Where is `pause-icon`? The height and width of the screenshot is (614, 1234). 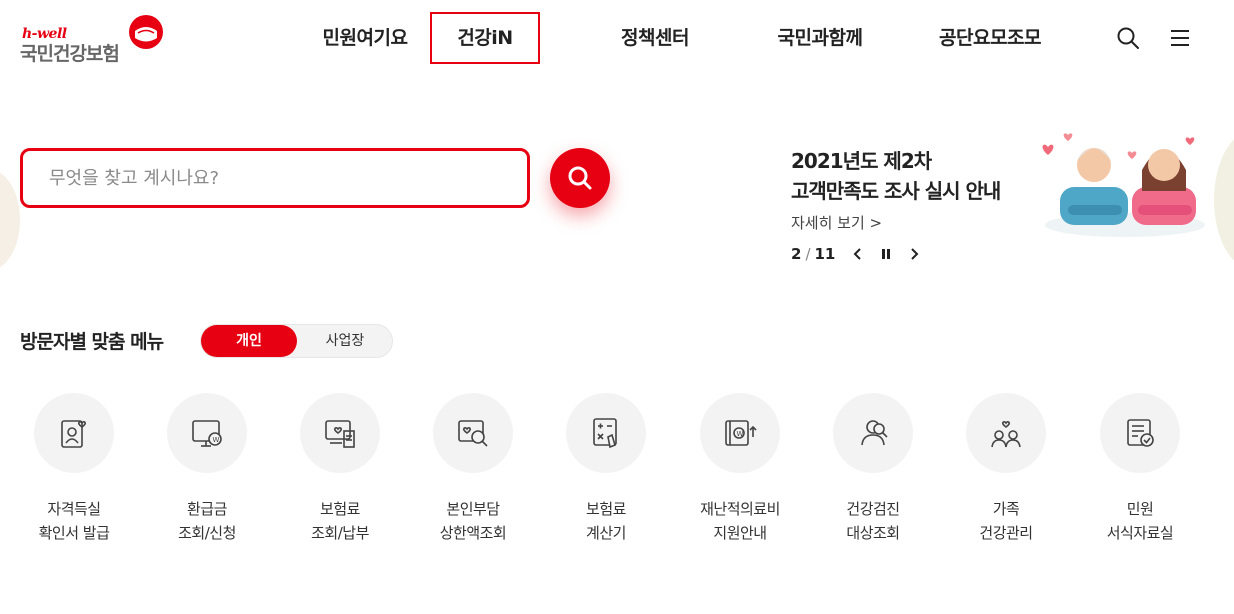 pause-icon is located at coordinates (886, 254).